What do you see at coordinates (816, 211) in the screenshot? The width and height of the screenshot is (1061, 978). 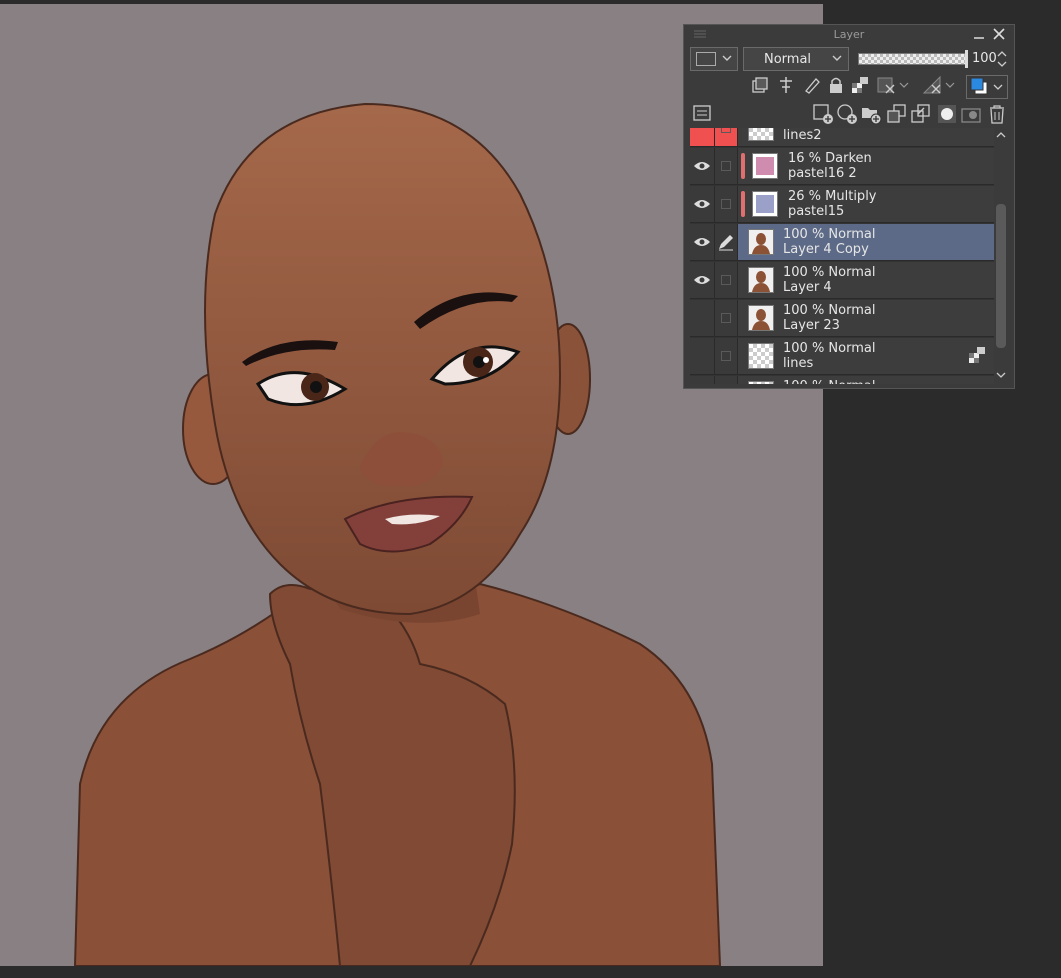 I see `layer-name: pastel15` at bounding box center [816, 211].